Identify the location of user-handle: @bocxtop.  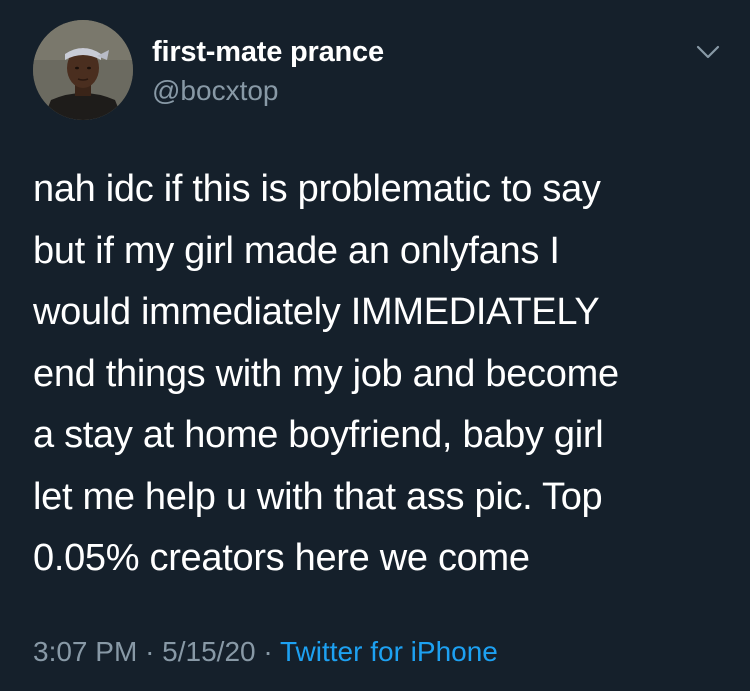
(215, 91).